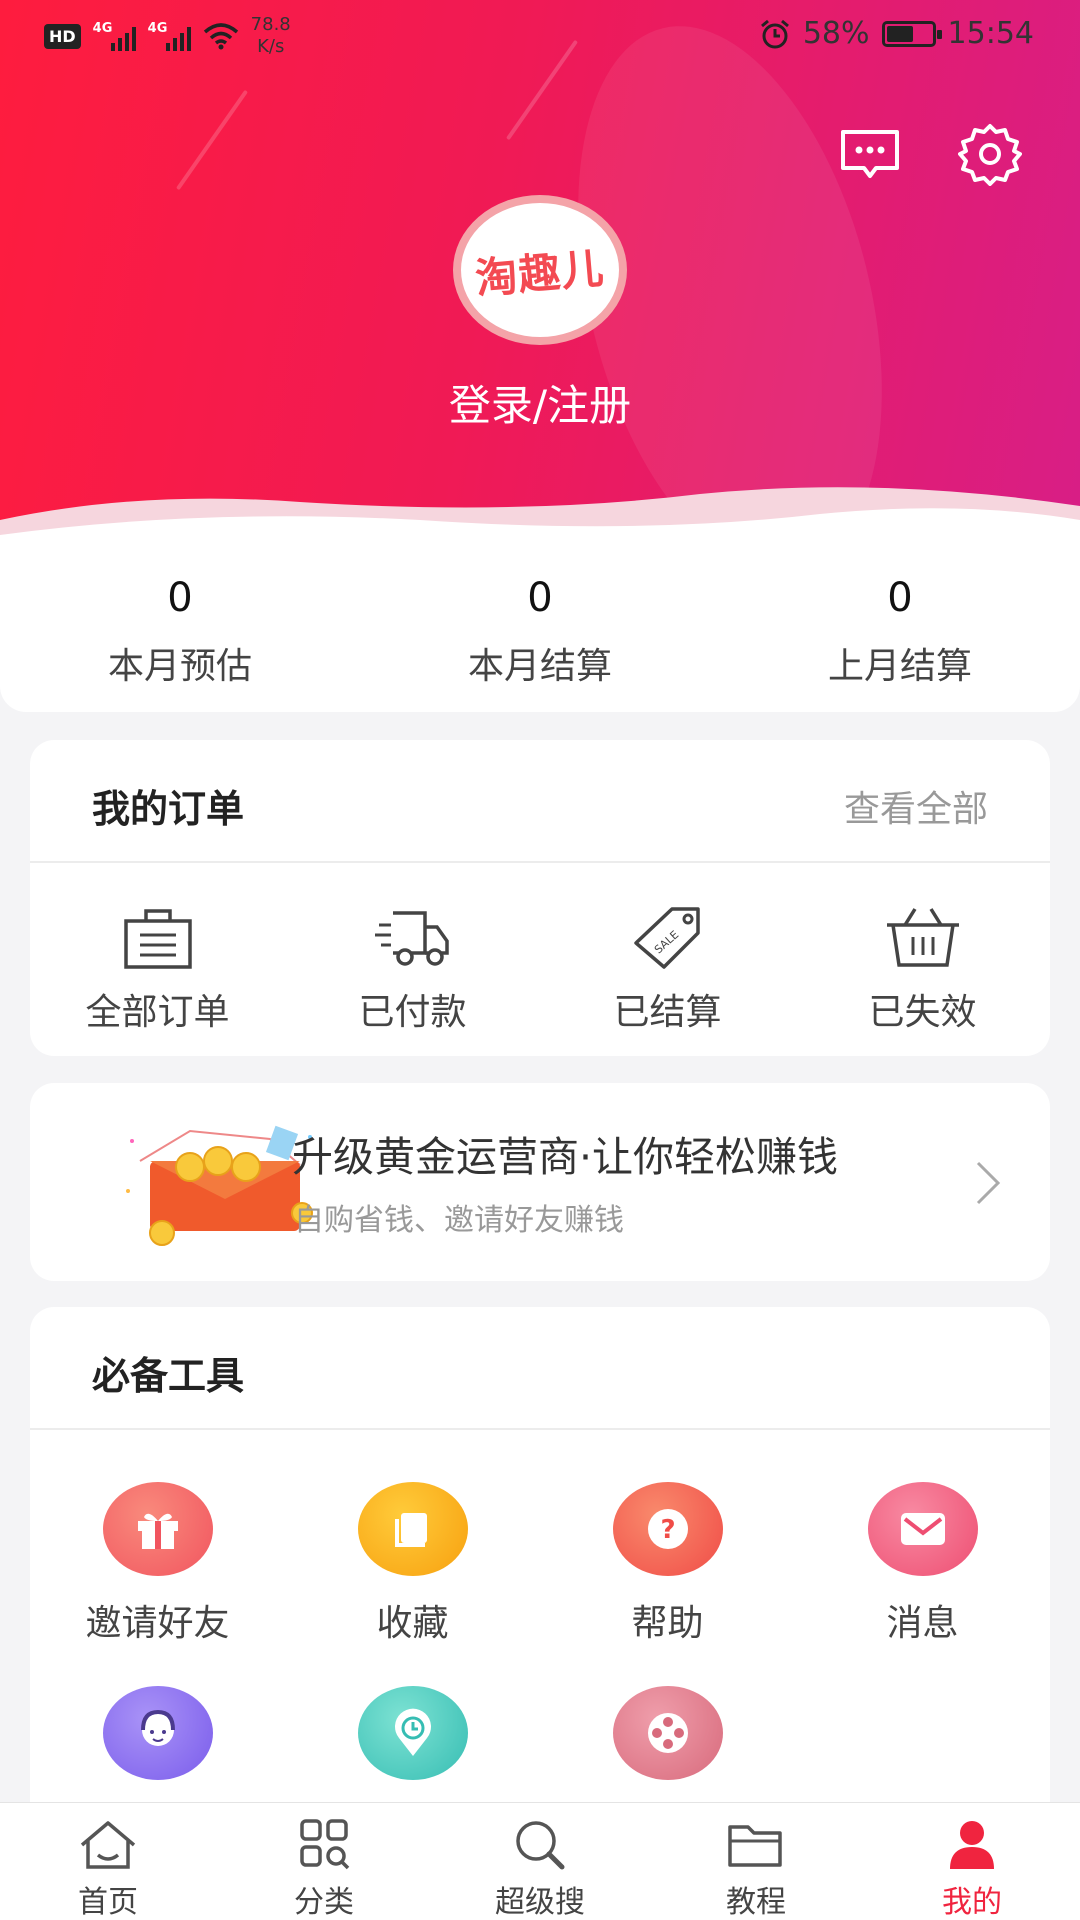 The width and height of the screenshot is (1080, 1920). I want to click on basket-icon, so click(922, 937).